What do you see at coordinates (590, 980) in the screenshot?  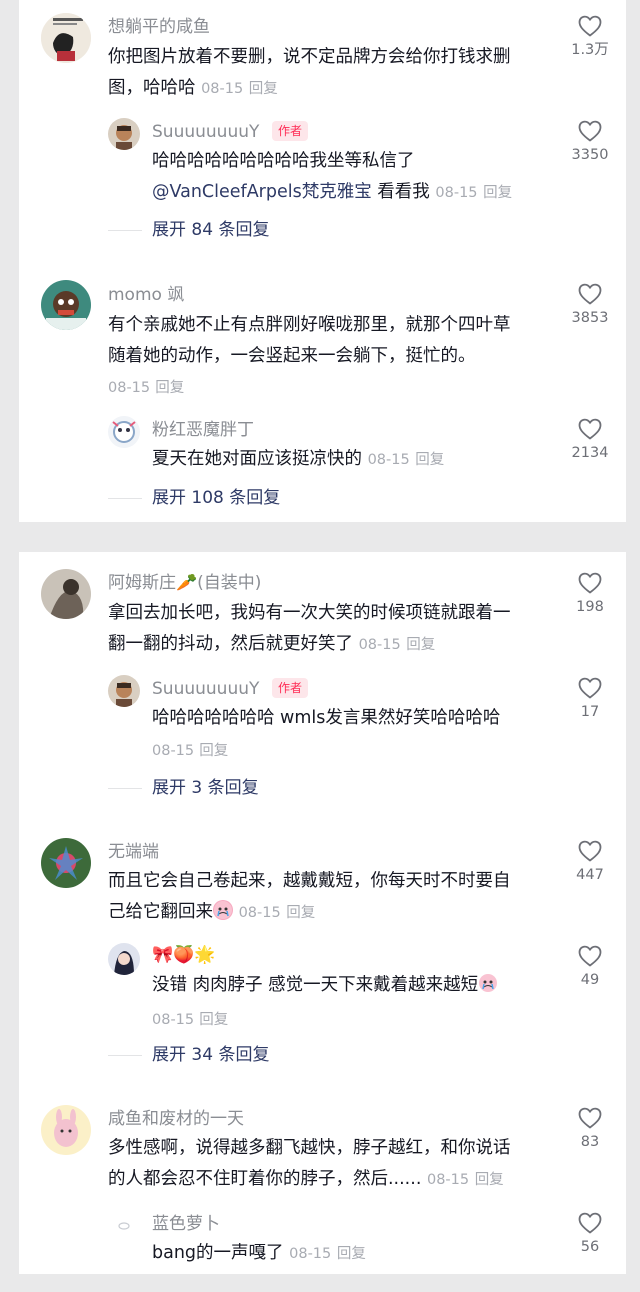 I see `like-count: 49` at bounding box center [590, 980].